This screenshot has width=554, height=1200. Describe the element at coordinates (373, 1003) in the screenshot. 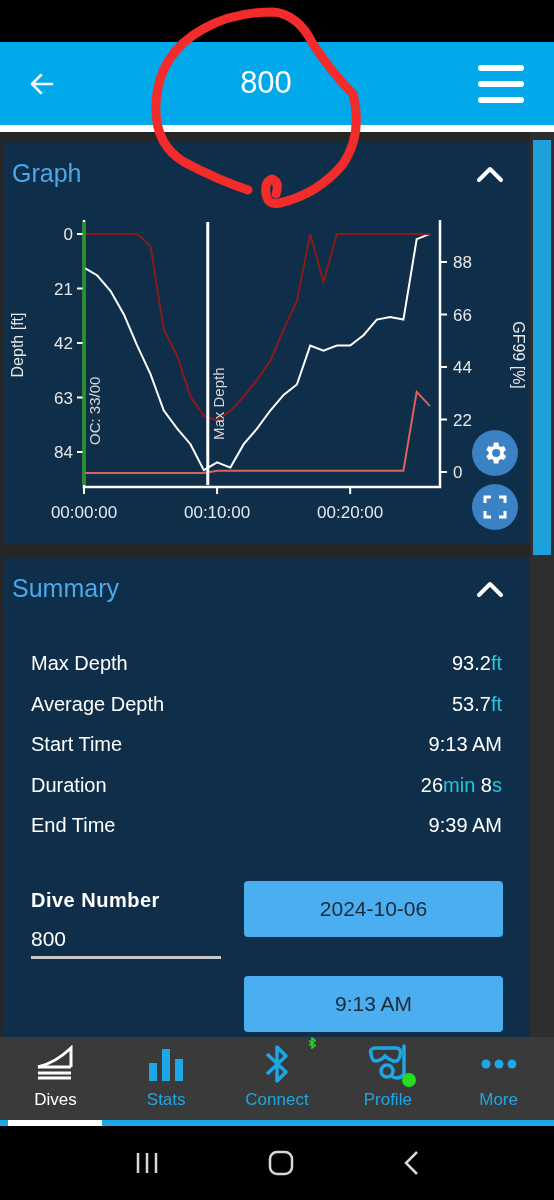

I see `picker-button: 9:13 AM` at that location.